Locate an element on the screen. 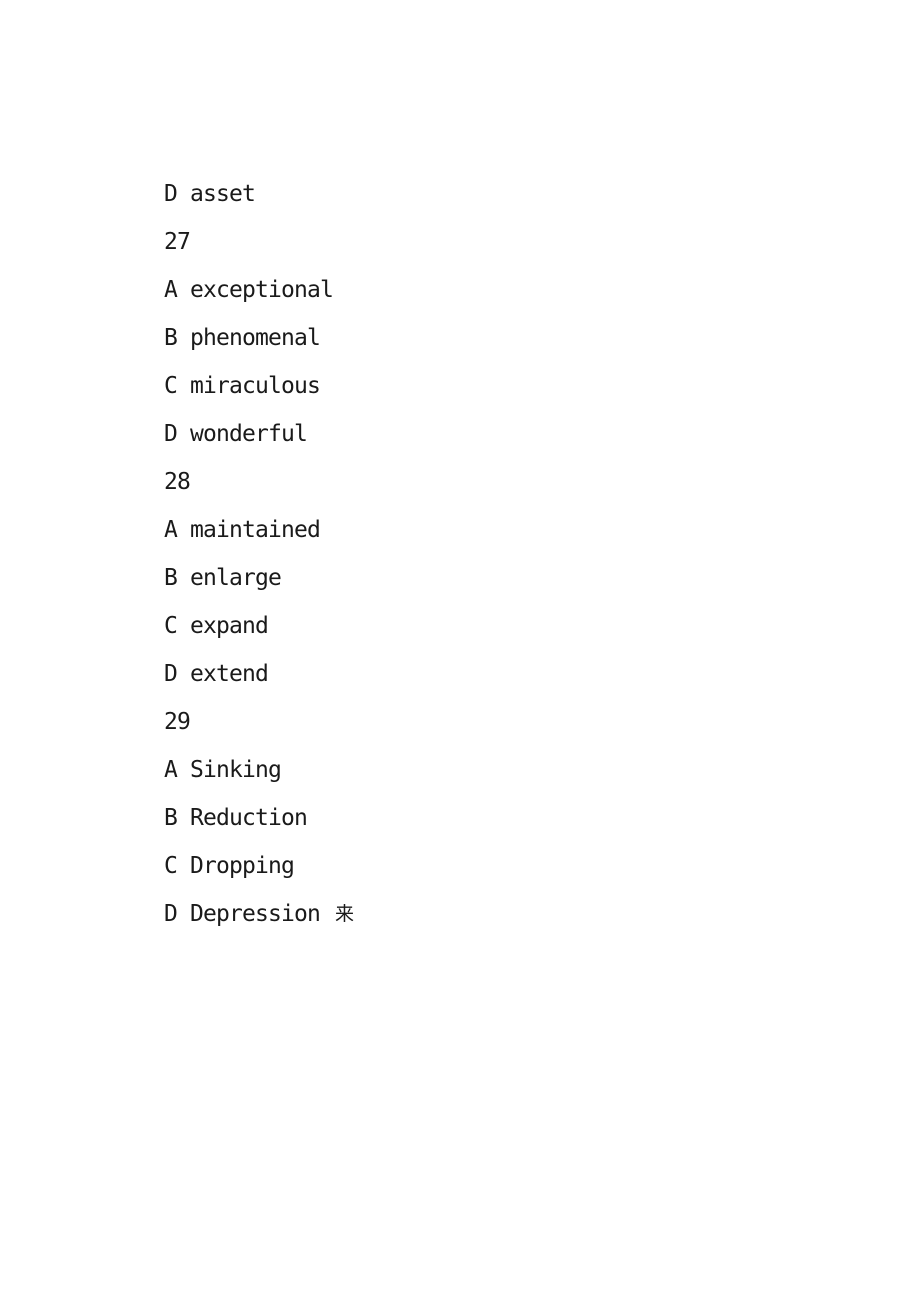 The width and height of the screenshot is (920, 1302). answer-option: C expand is located at coordinates (514, 626).